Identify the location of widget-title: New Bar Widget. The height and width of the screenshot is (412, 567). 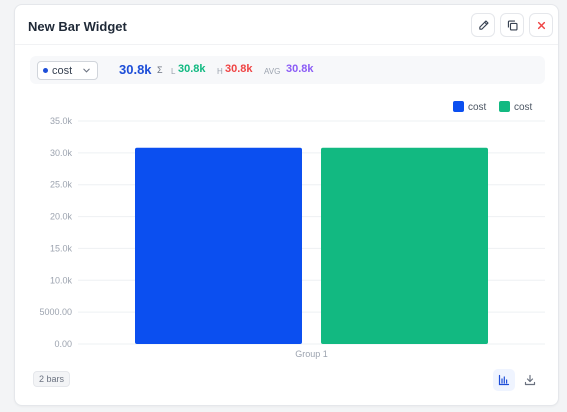
(77, 26).